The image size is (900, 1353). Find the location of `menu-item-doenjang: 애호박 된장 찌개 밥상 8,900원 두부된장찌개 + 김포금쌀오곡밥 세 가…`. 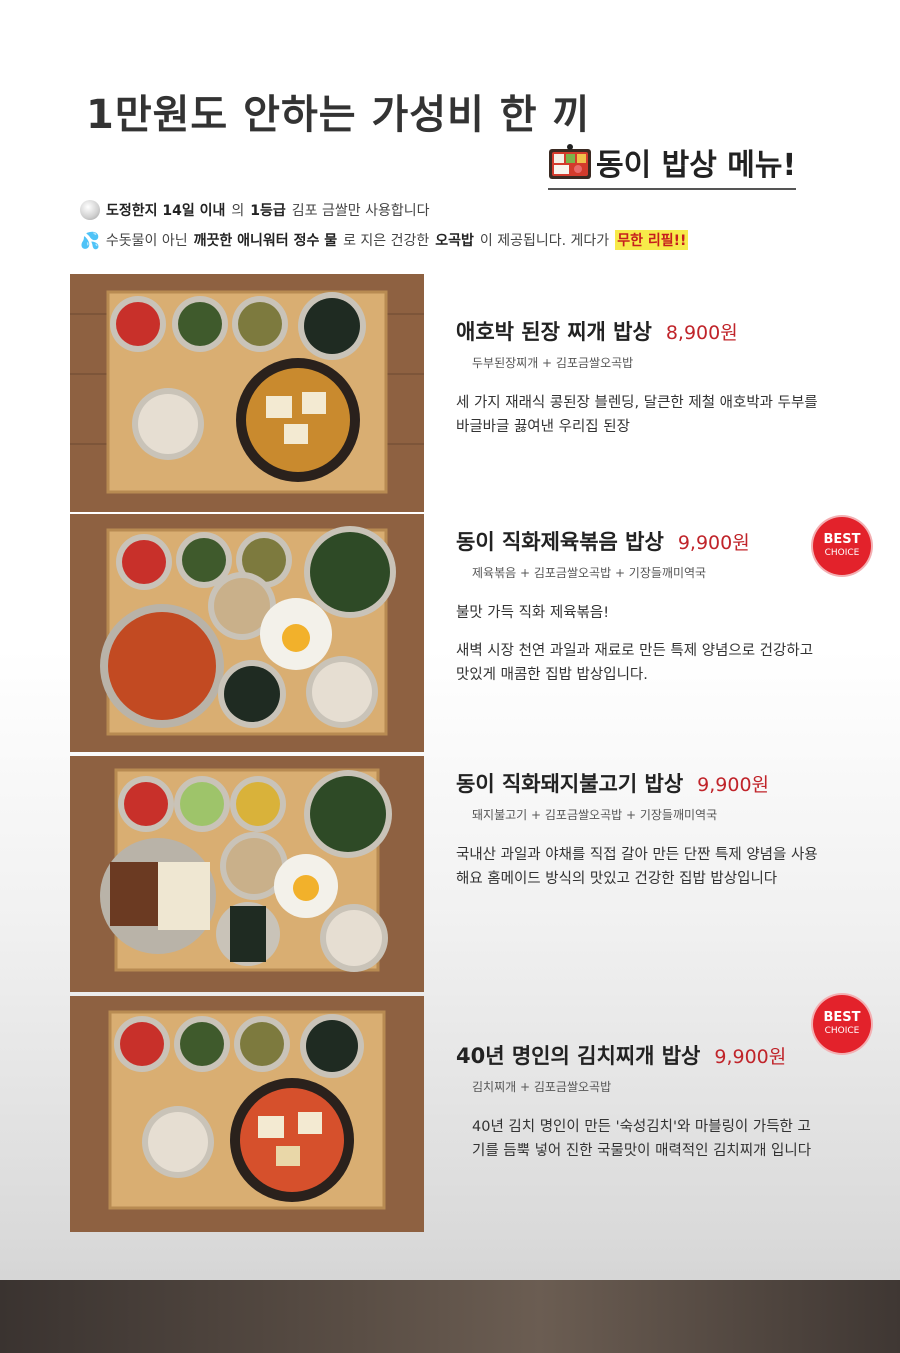

menu-item-doenjang: 애호박 된장 찌개 밥상 8,900원 두부된장찌개 + 김포금쌀오곡밥 세 가… is located at coordinates (666, 384).